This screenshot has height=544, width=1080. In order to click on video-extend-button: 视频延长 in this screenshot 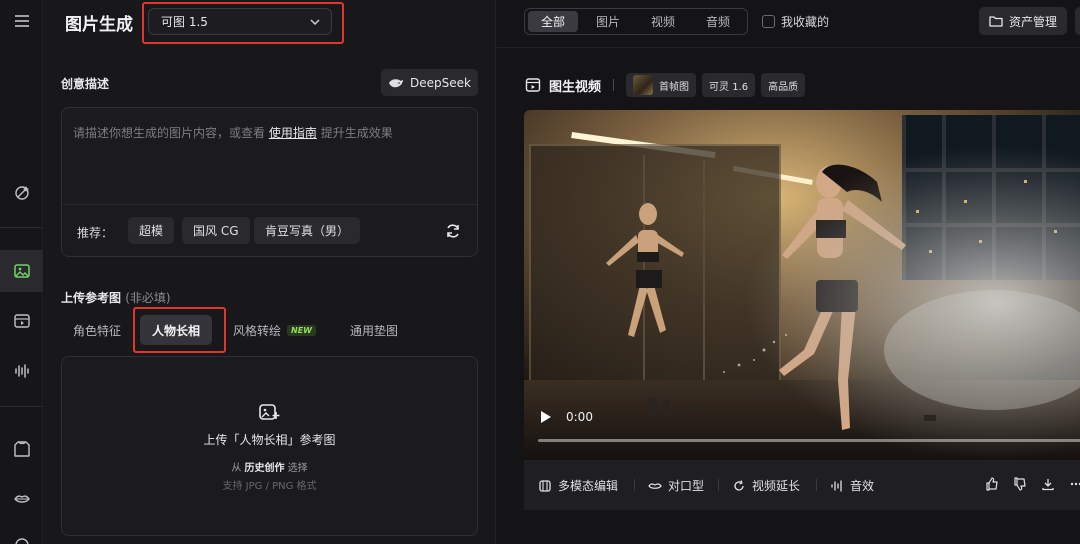, I will do `click(766, 485)`.